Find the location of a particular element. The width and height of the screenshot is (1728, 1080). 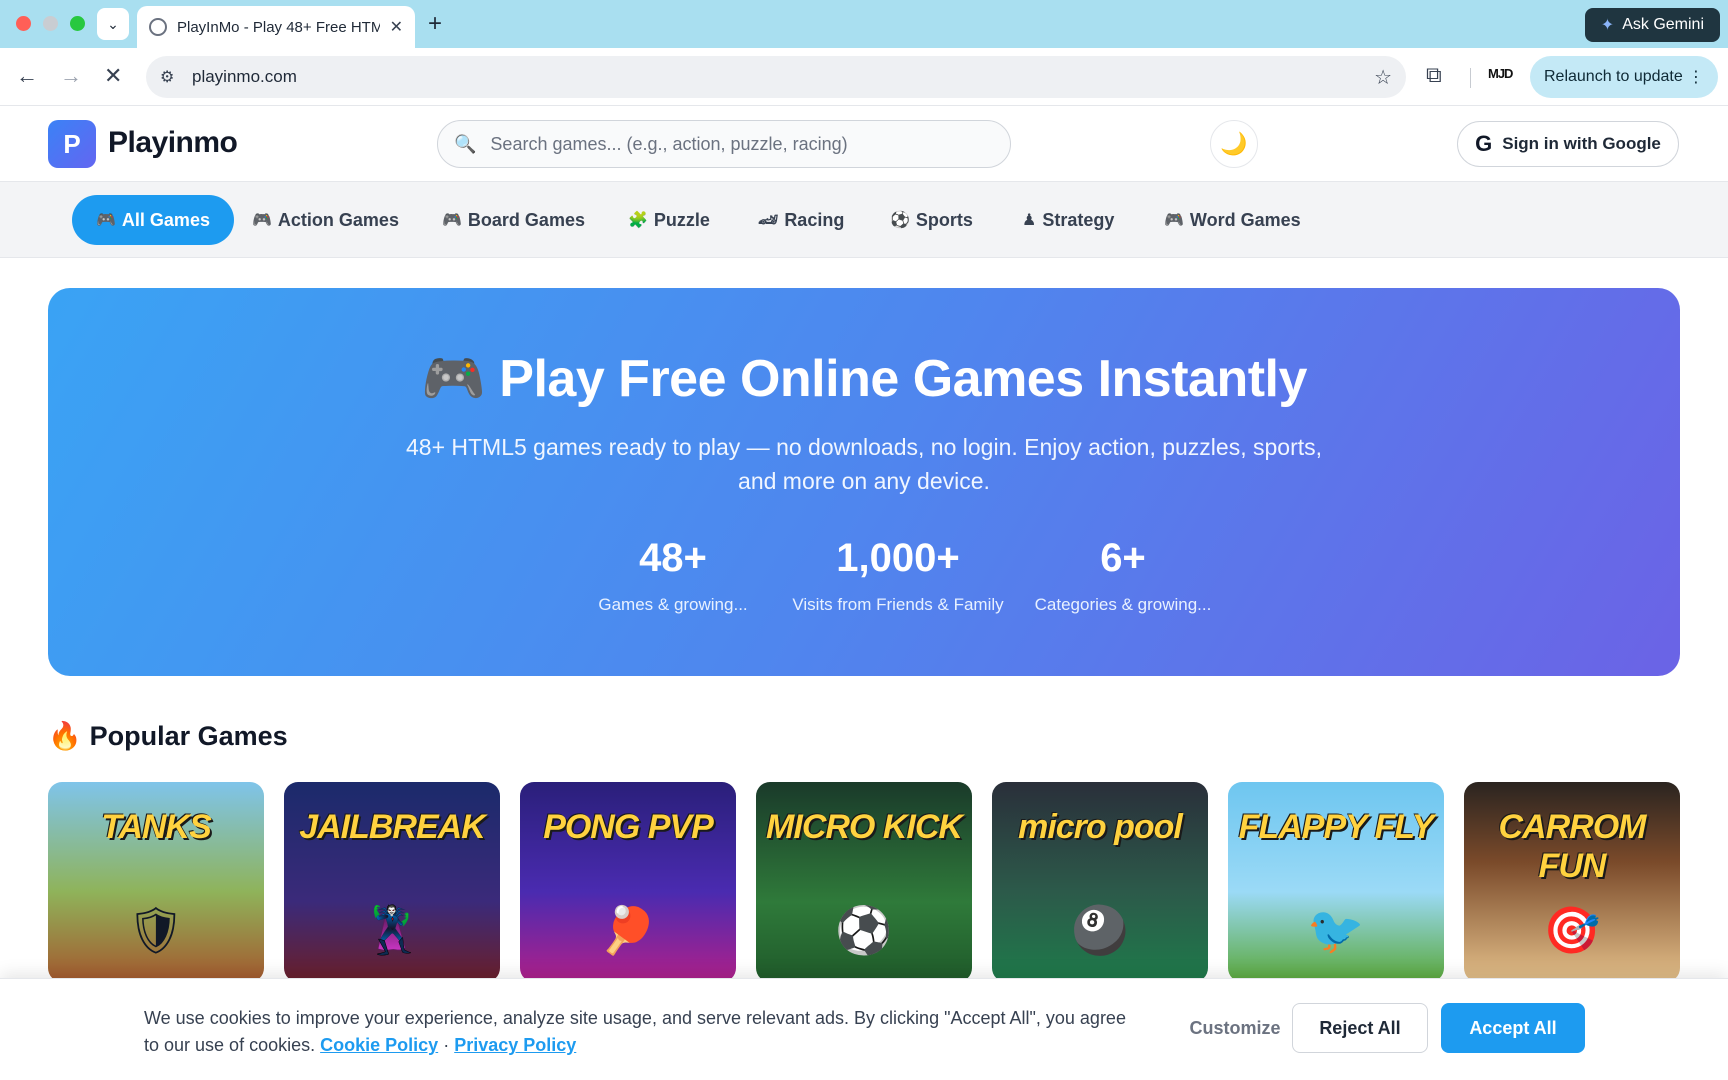

search-icon: 🔍 is located at coordinates (465, 143).